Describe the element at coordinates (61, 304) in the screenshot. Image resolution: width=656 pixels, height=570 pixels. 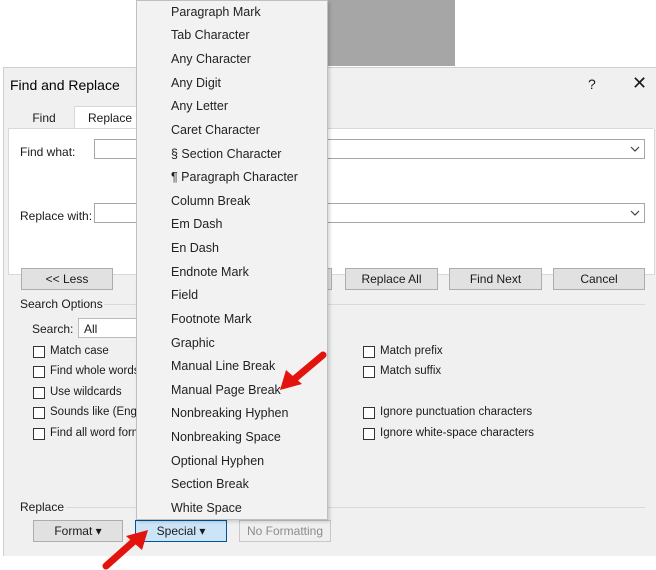
I see `search-options-label: Search Options` at that location.